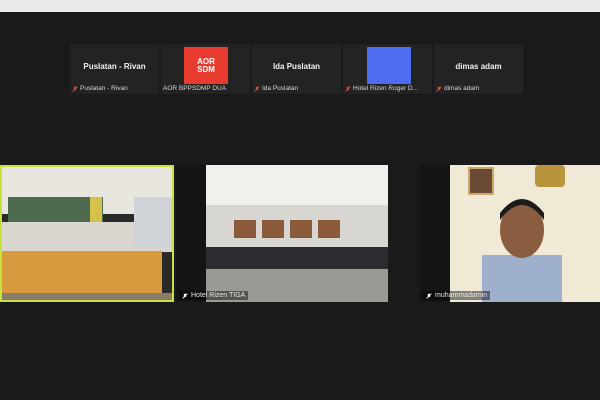 This screenshot has height=400, width=600. I want to click on tile-caption-text: muhammadamin, so click(461, 295).